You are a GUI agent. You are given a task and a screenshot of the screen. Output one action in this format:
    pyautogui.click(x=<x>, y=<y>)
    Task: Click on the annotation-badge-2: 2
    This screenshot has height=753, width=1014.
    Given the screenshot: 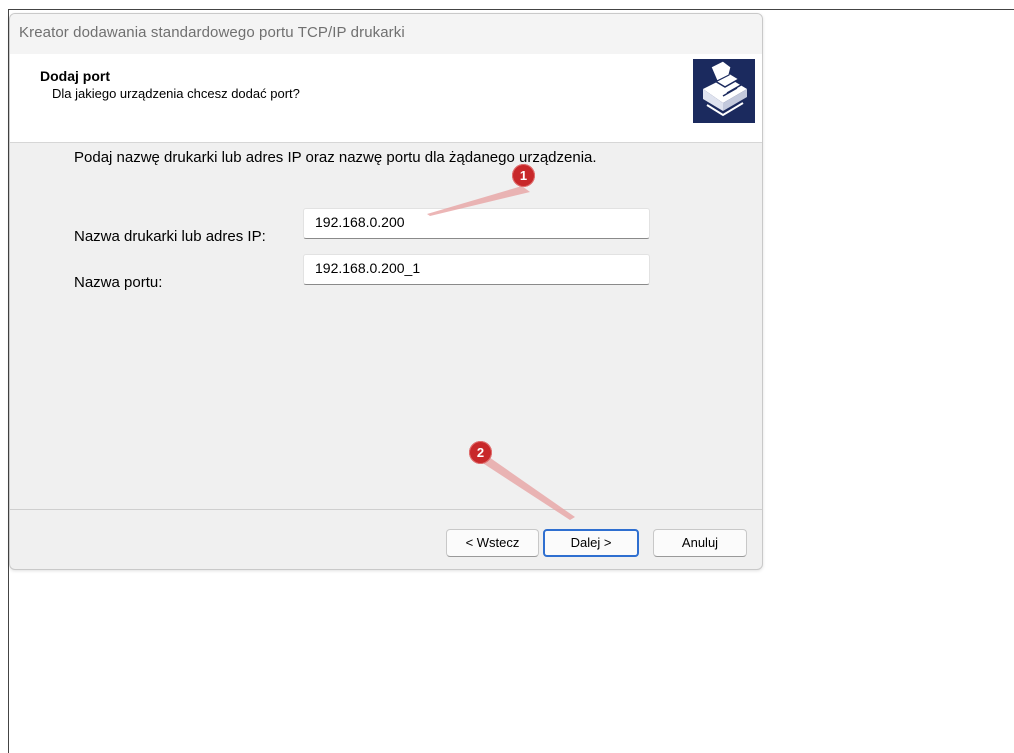 What is the action you would take?
    pyautogui.click(x=480, y=452)
    